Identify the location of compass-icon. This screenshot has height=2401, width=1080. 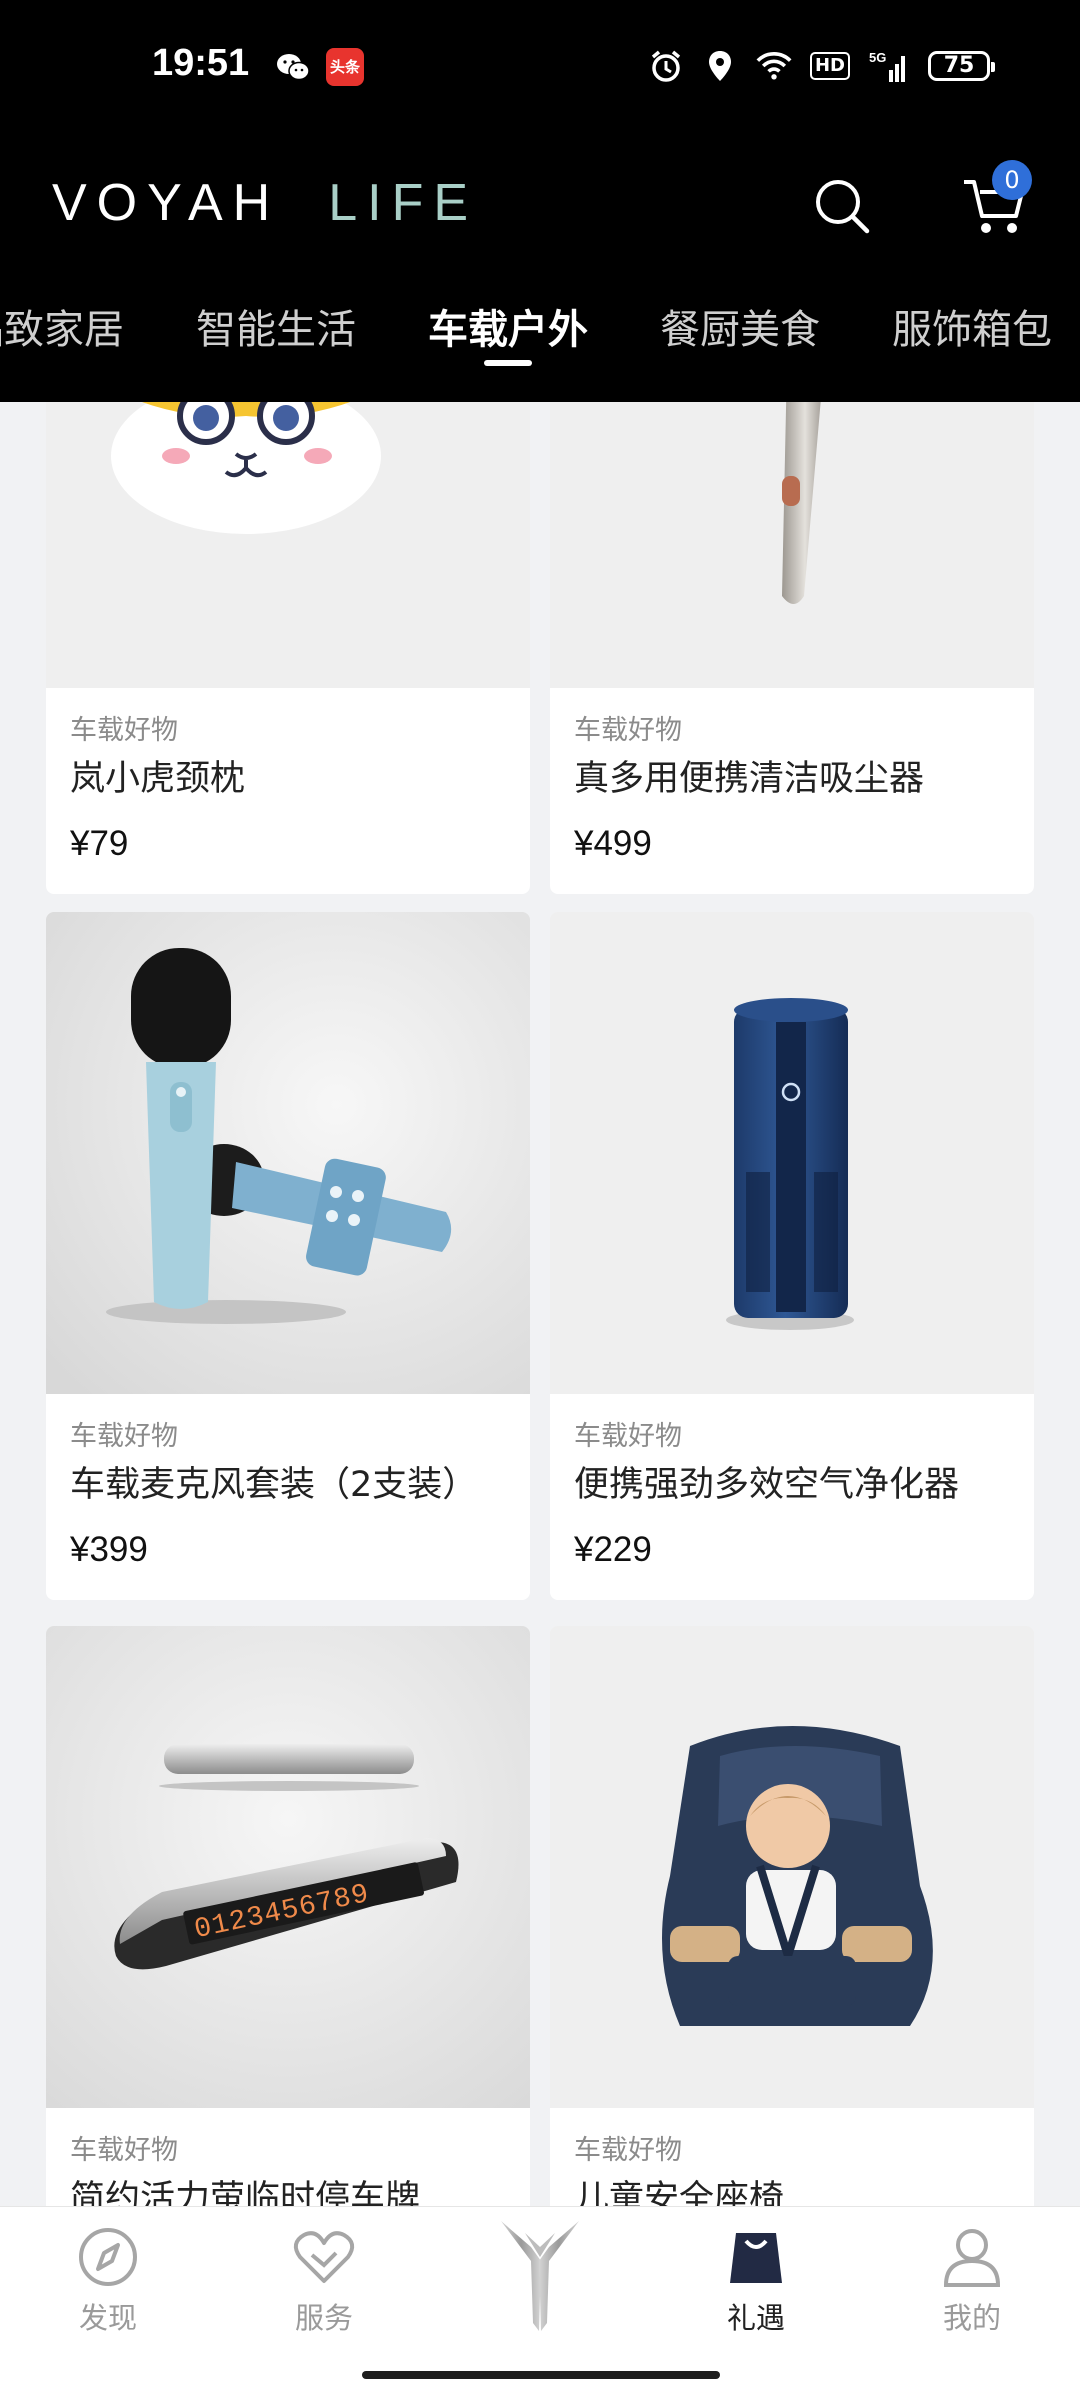
(108, 2257).